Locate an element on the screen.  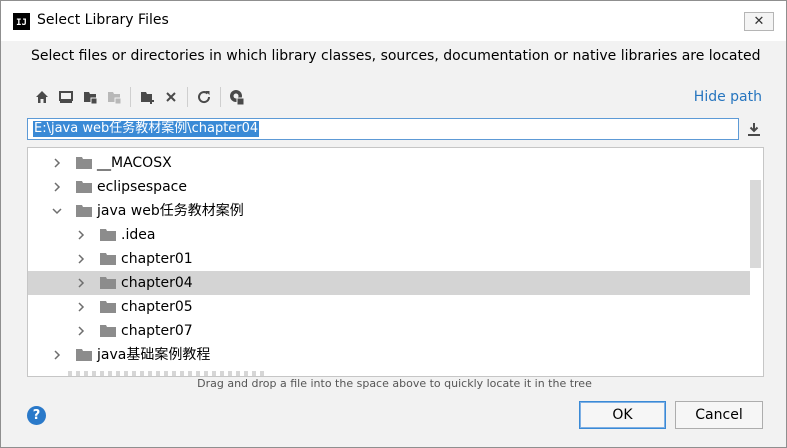
tree-row: chapter01 is located at coordinates (389, 259).